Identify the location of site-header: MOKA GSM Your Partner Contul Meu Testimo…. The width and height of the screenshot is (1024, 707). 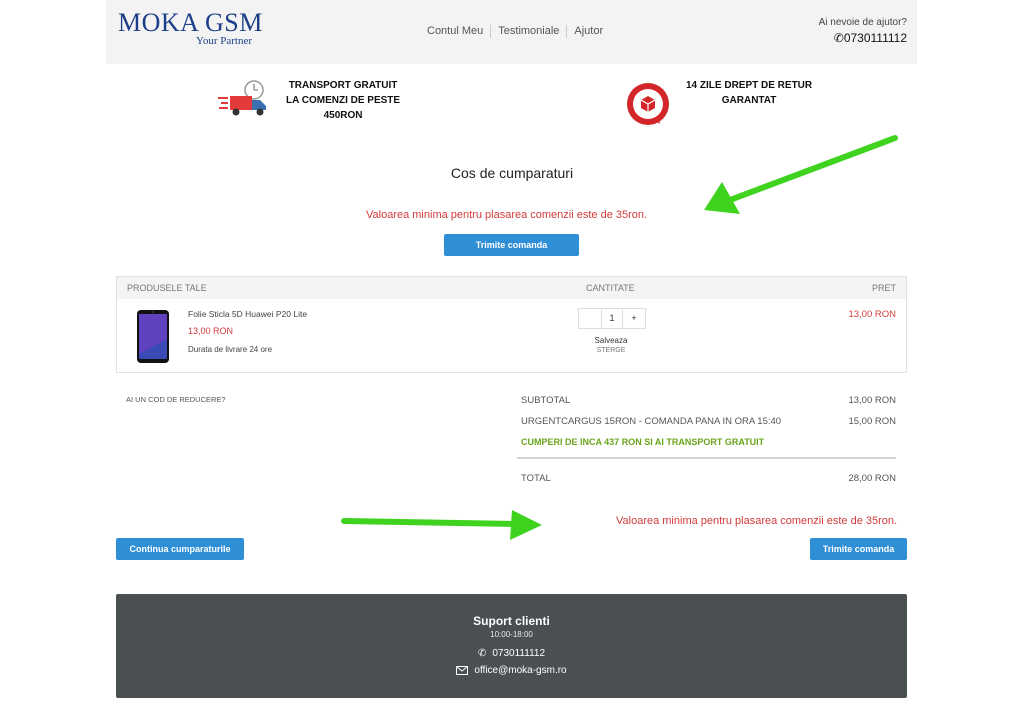
(511, 32).